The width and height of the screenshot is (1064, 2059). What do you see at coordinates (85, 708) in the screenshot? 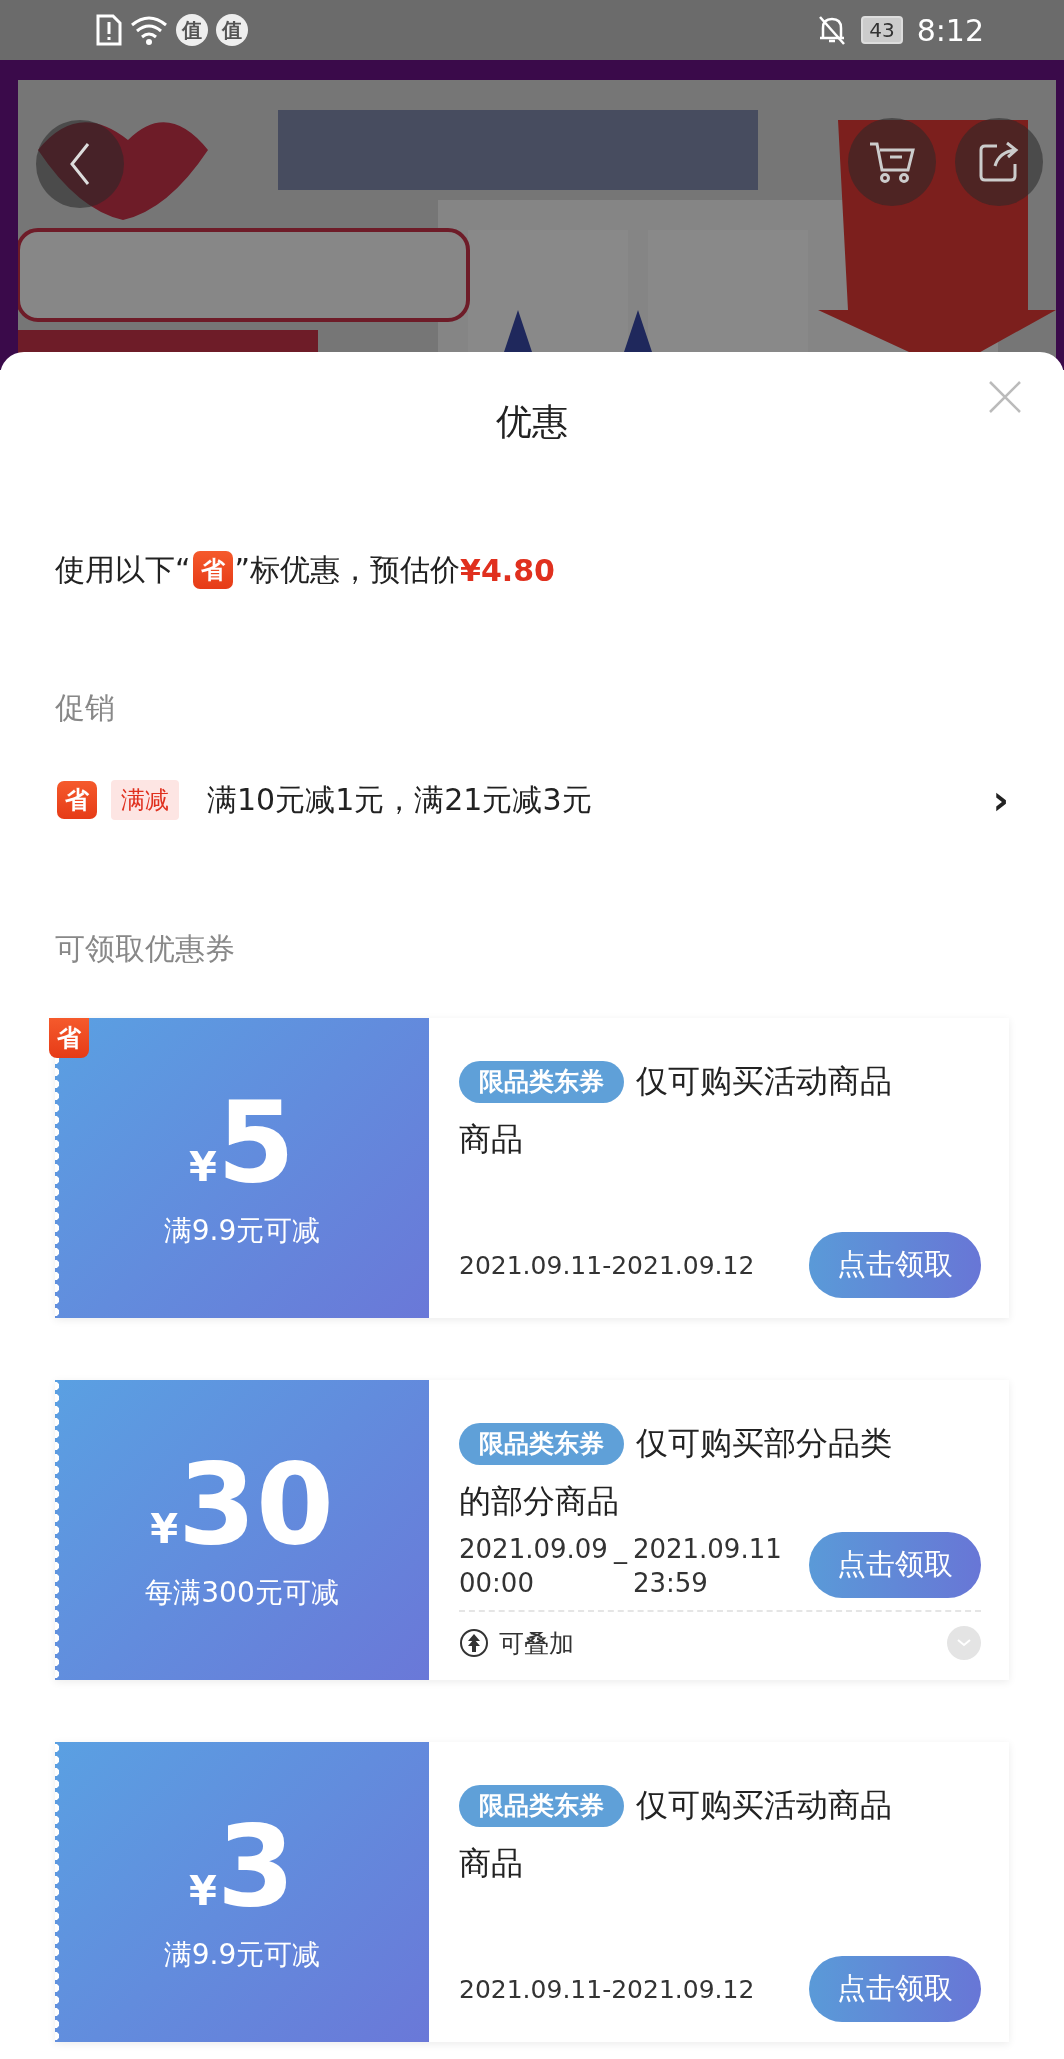
I see `section-heading: 促销` at bounding box center [85, 708].